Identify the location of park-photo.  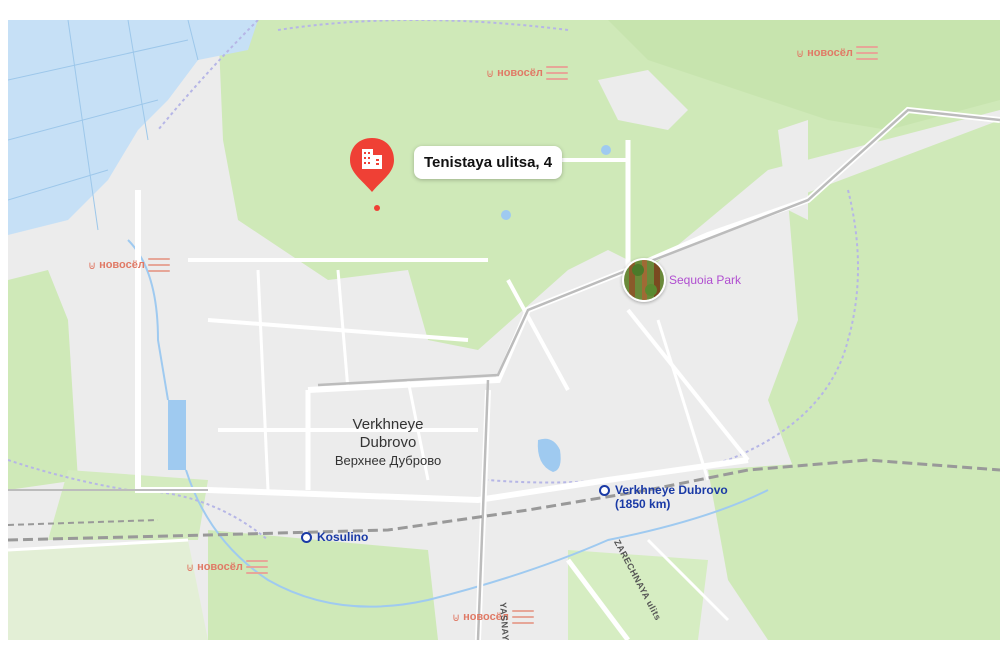
(644, 280).